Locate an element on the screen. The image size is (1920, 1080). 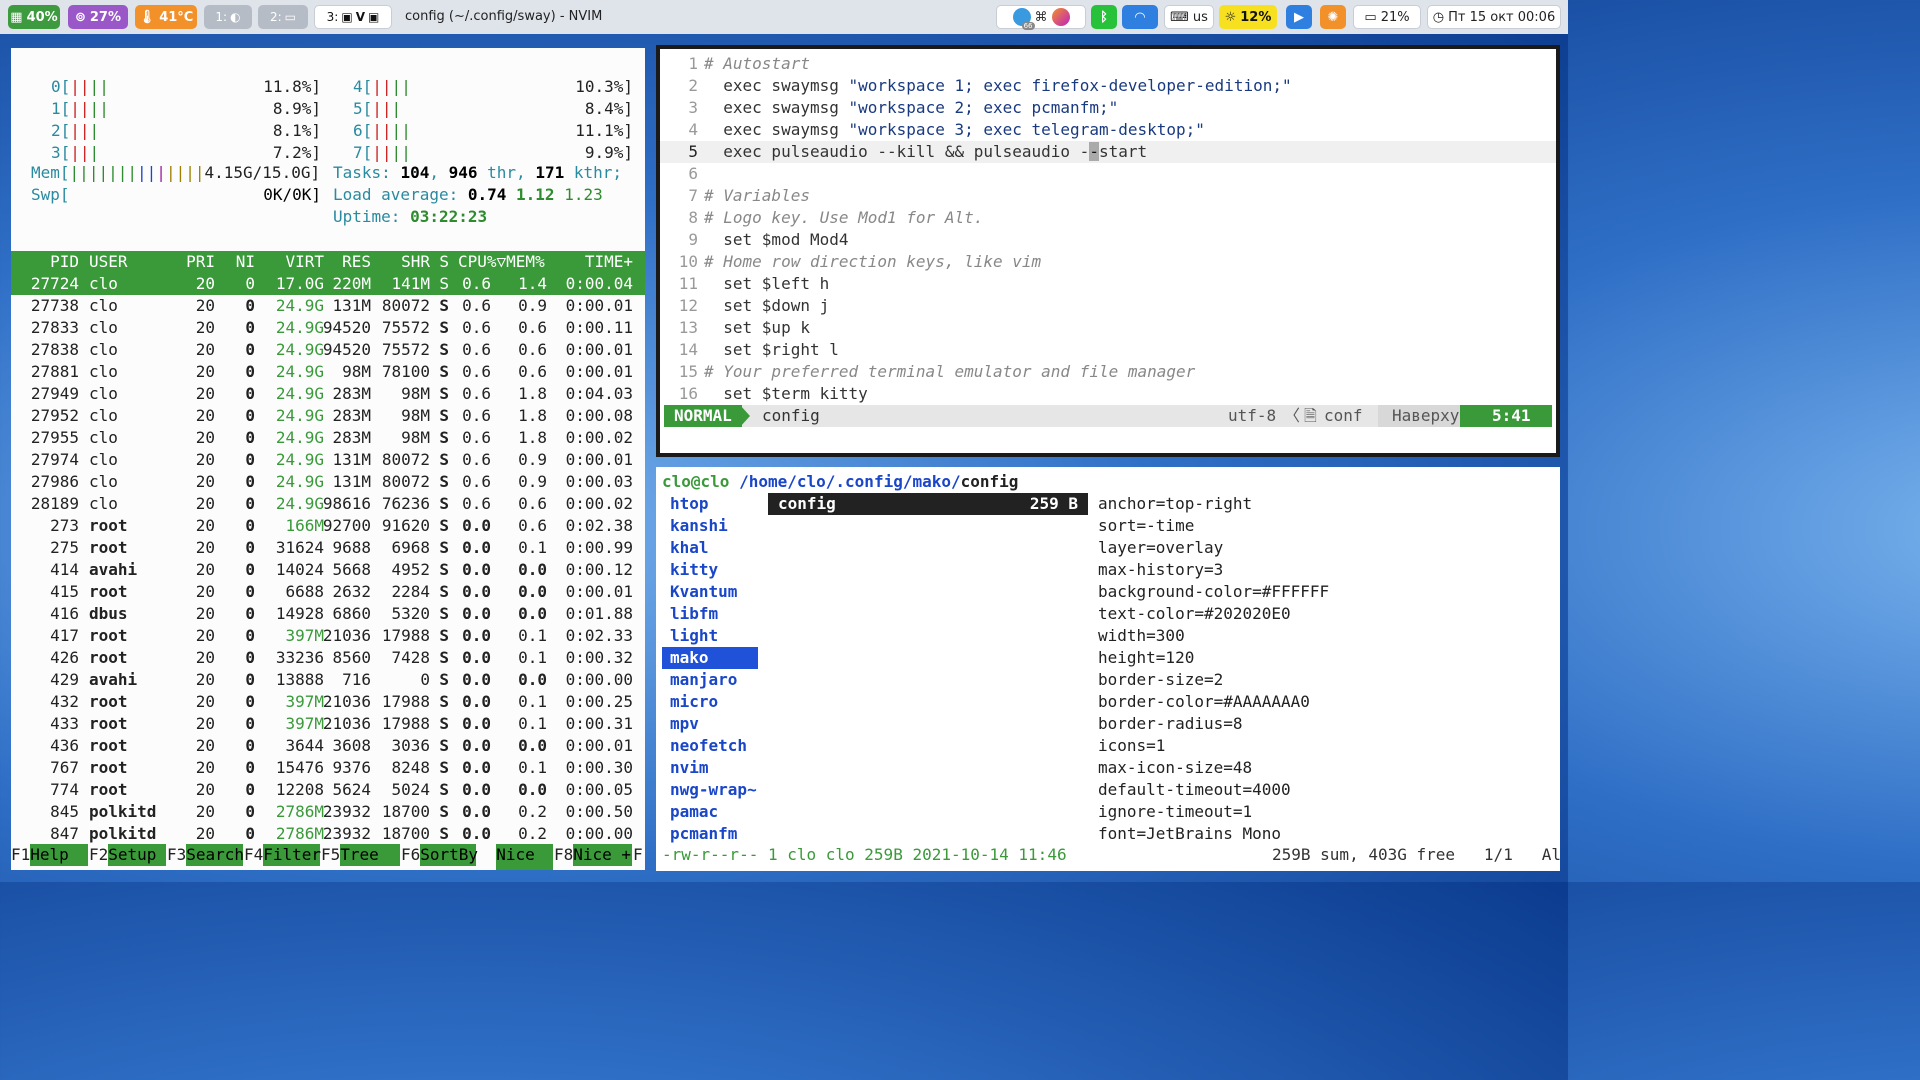
workspace-1-button: 1: ◐ is located at coordinates (228, 17).